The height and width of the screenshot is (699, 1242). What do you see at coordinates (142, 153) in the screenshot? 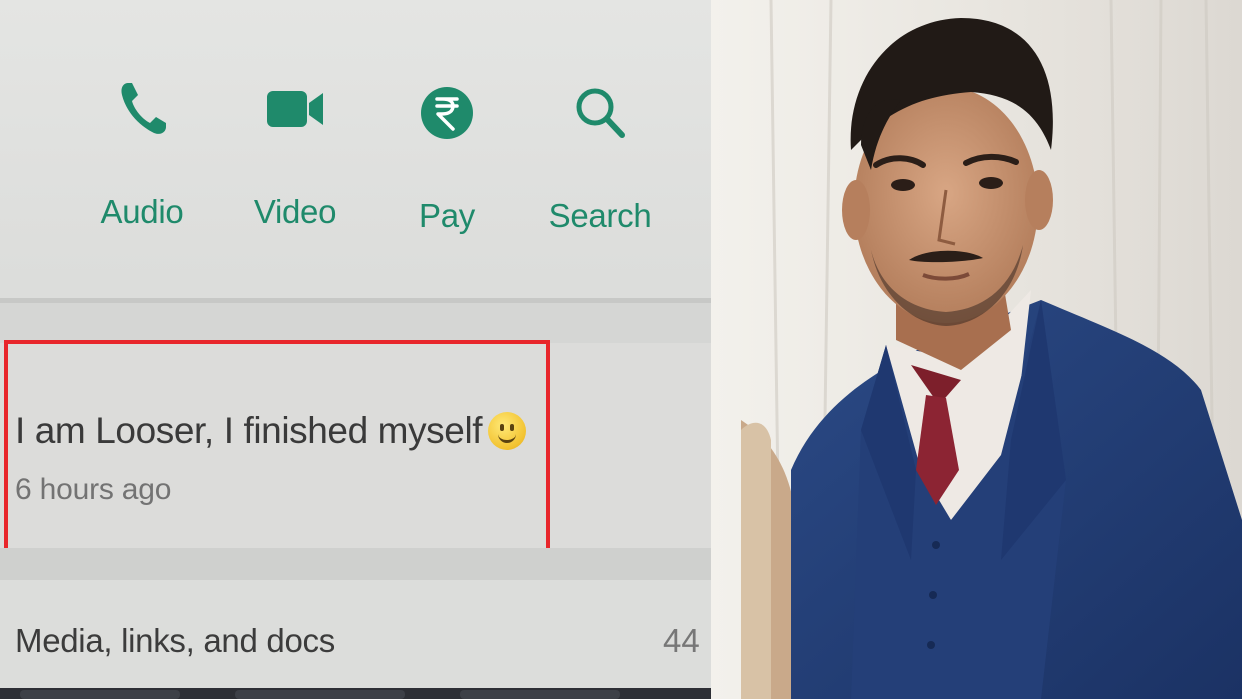
I see `audio-call-button: Audio` at bounding box center [142, 153].